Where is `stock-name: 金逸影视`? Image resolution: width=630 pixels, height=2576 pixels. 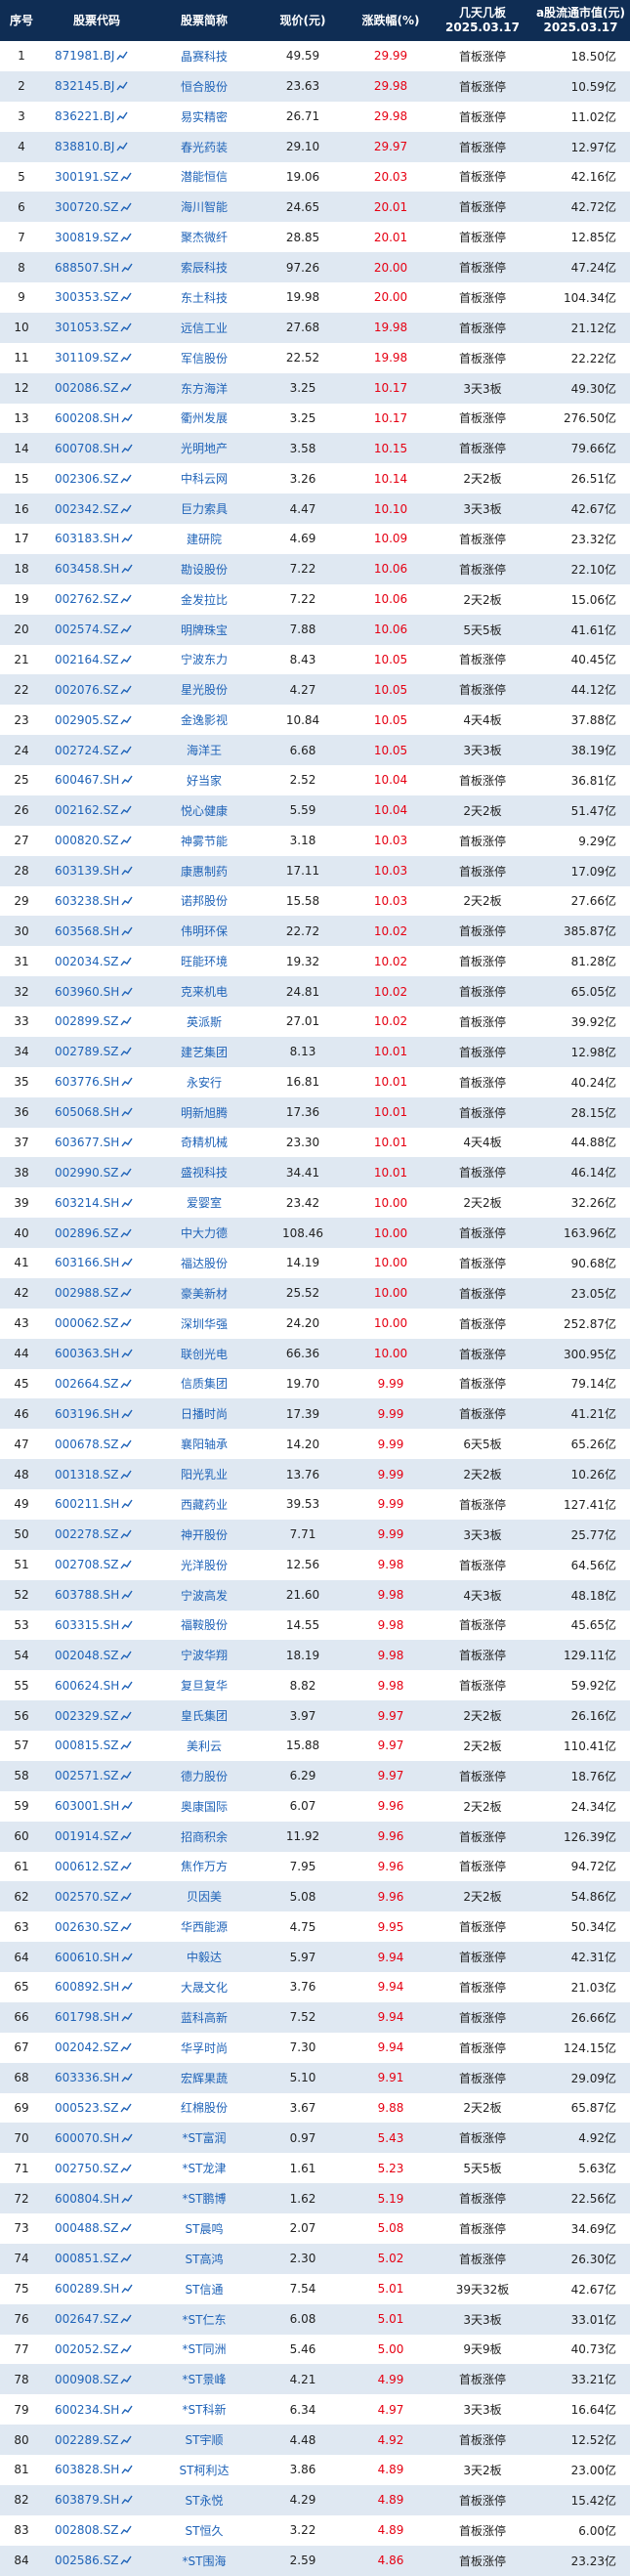
stock-name: 金逸影视 is located at coordinates (204, 719).